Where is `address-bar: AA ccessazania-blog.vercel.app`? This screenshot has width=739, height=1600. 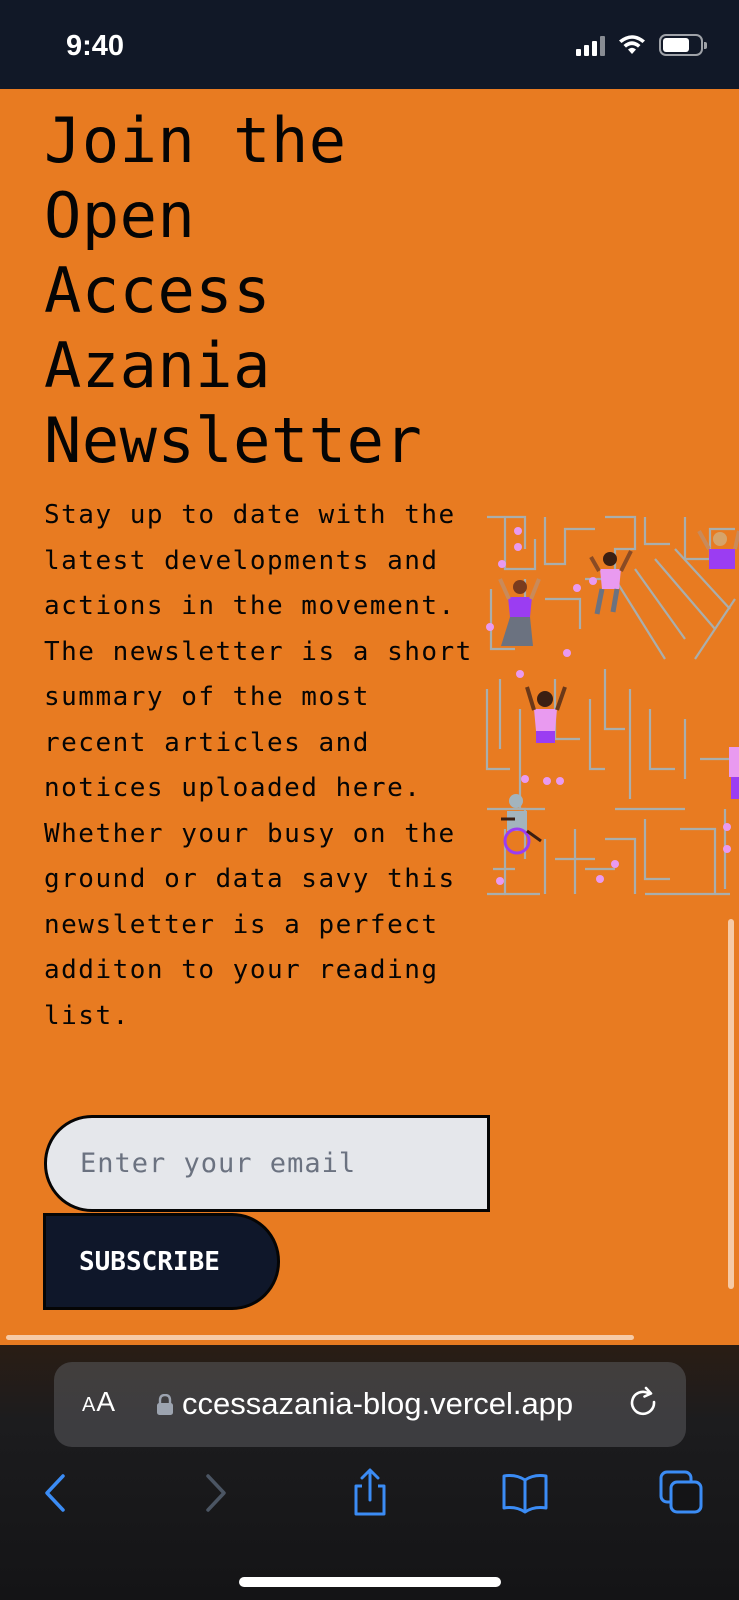 address-bar: AA ccessazania-blog.vercel.app is located at coordinates (370, 1404).